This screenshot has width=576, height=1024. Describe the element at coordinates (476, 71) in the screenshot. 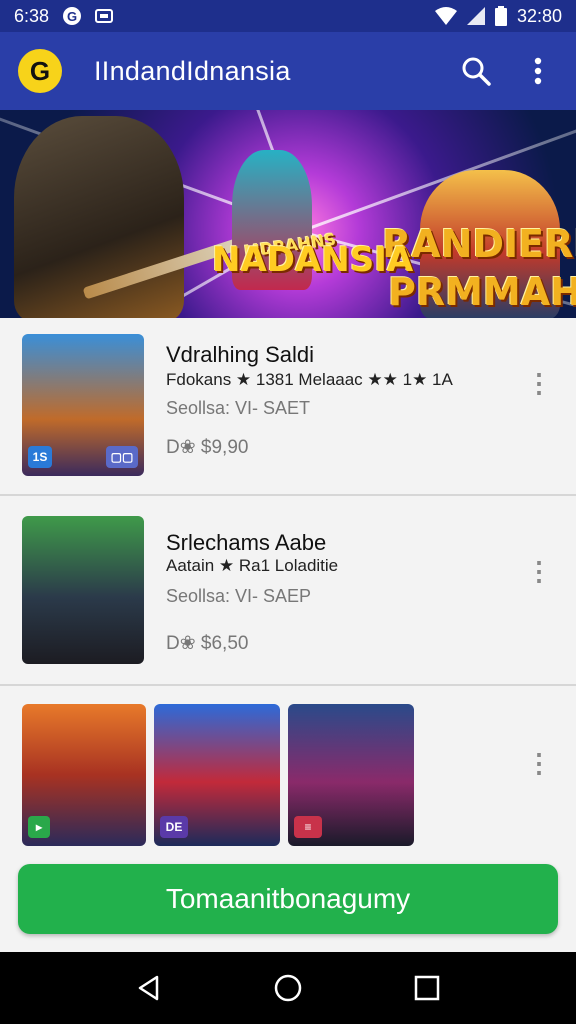

I see `search-icon` at that location.